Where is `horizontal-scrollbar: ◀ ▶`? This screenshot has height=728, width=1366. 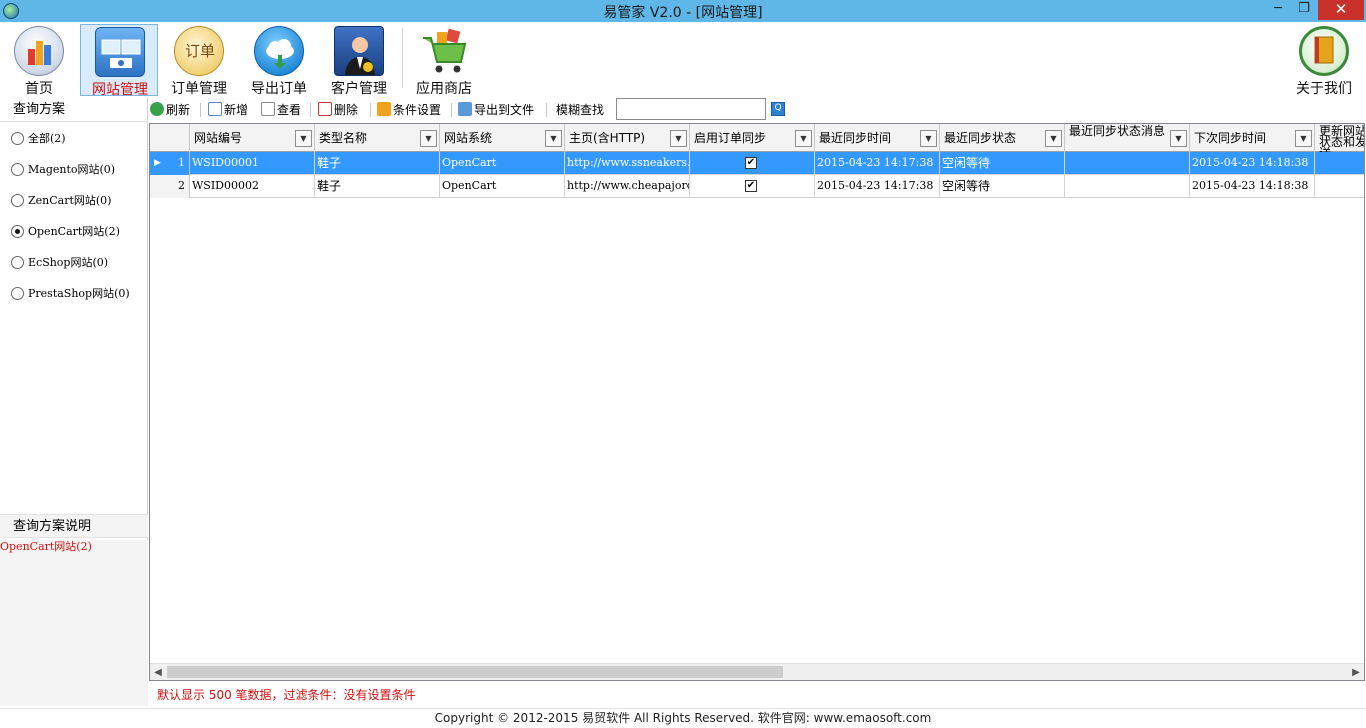 horizontal-scrollbar: ◀ ▶ is located at coordinates (757, 671).